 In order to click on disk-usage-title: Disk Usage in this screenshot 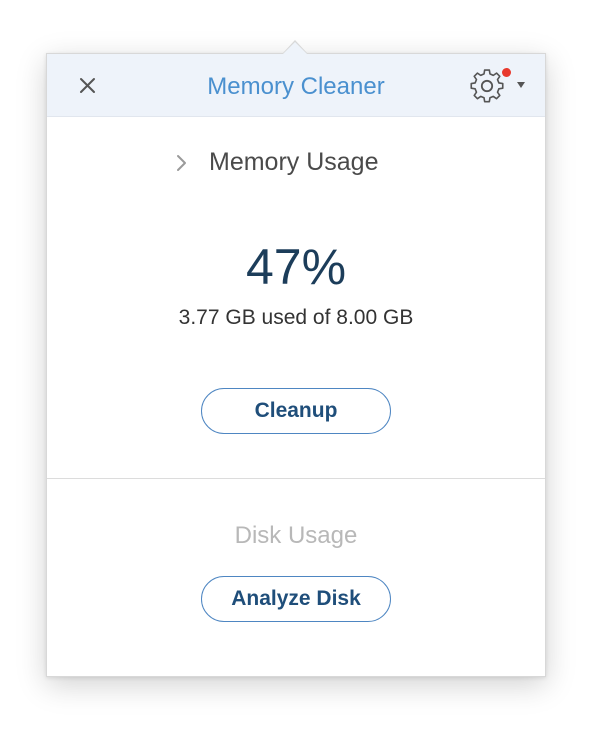, I will do `click(296, 535)`.